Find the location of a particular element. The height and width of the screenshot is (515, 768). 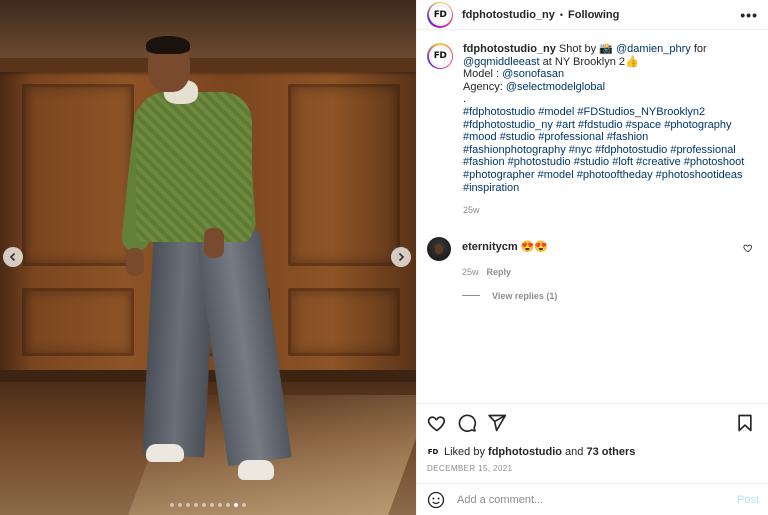

reply-button: Reply is located at coordinates (499, 272).